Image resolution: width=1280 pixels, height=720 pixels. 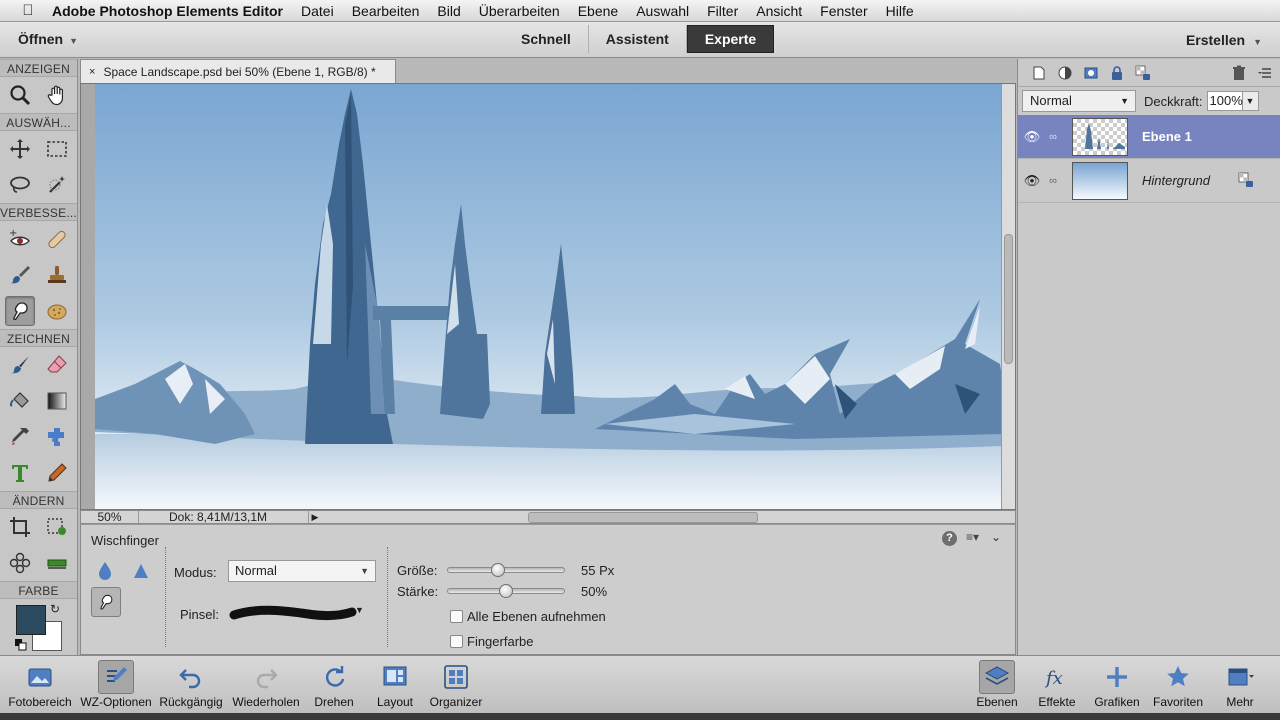 I want to click on pencil-tool, so click(x=57, y=473).